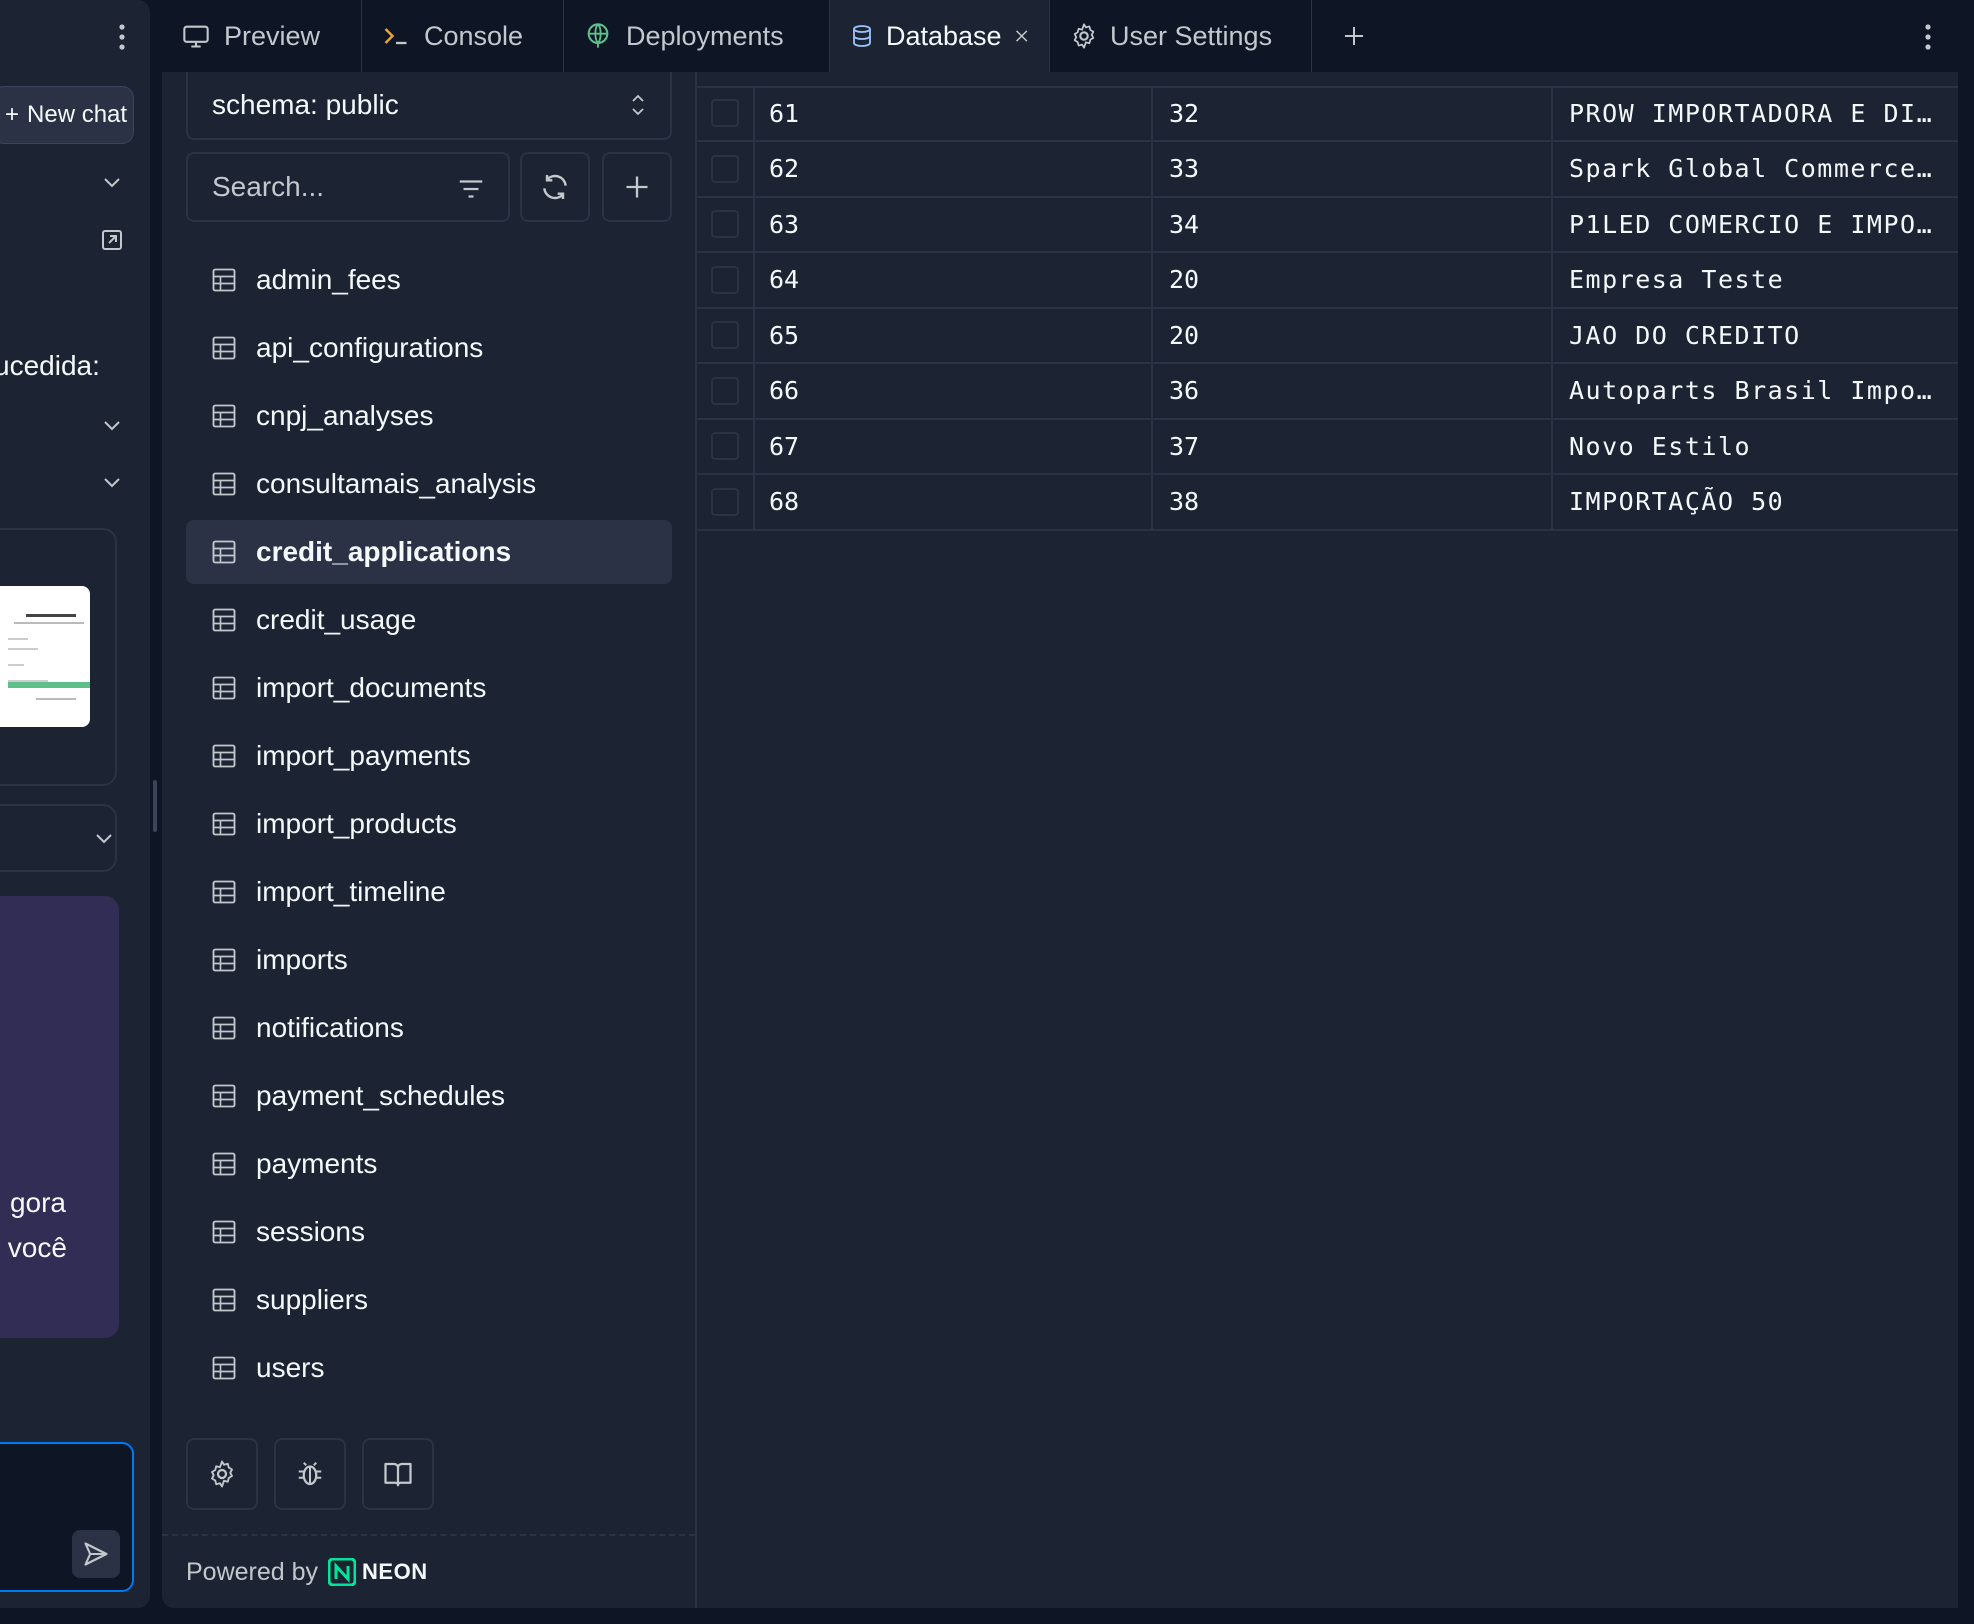 Image resolution: width=1974 pixels, height=1624 pixels. What do you see at coordinates (429, 756) in the screenshot?
I see `table-list-item: import_payments` at bounding box center [429, 756].